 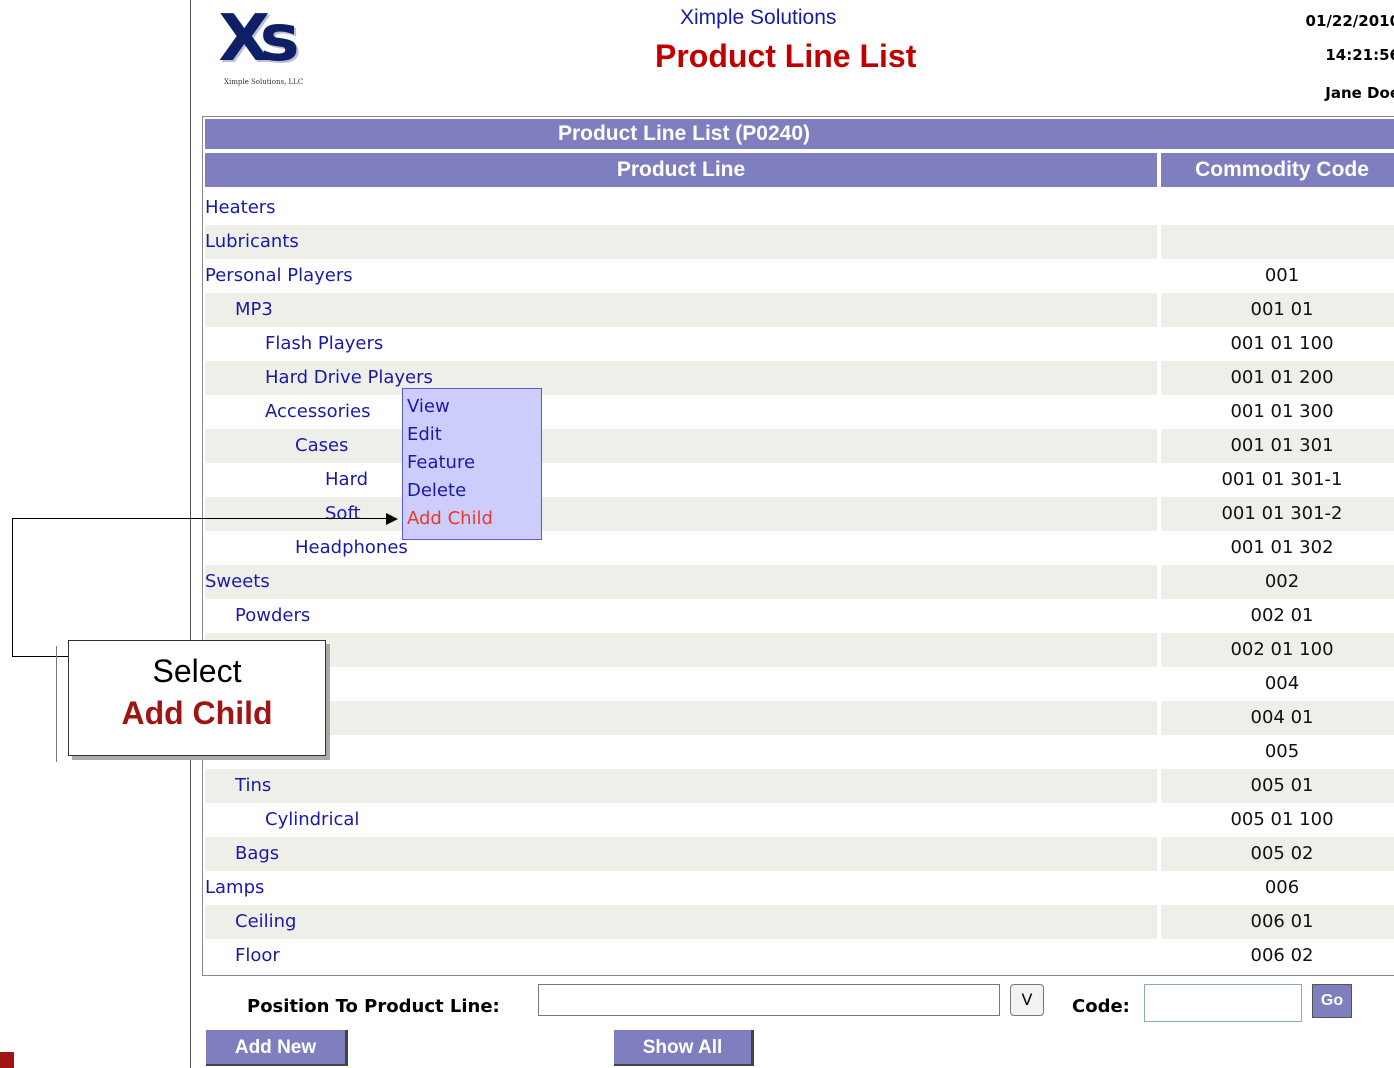 I want to click on commodity-code-cell: 002, so click(x=1277, y=582).